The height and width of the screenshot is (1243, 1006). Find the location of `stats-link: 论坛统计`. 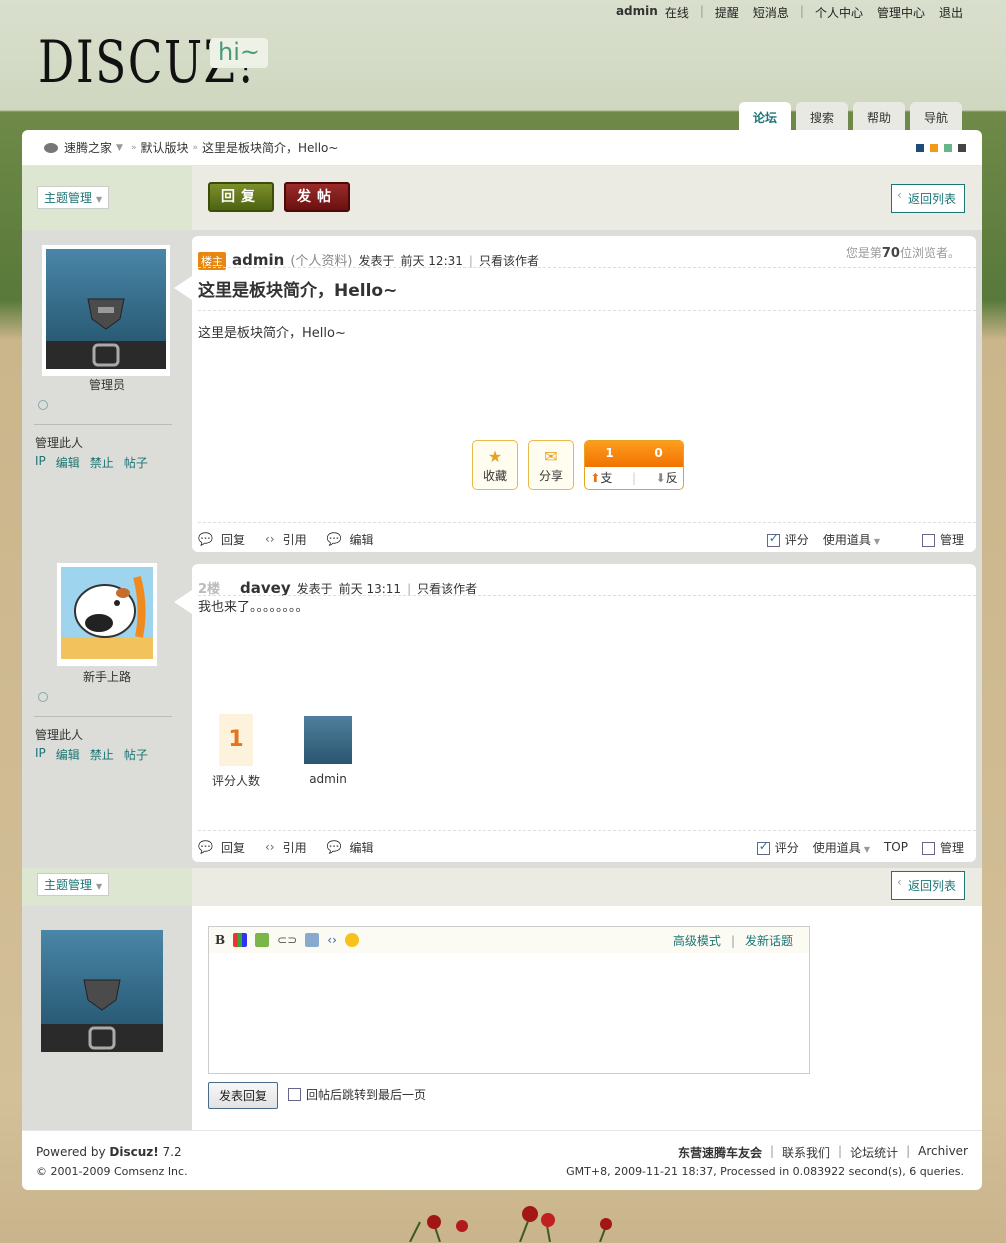

stats-link: 论坛统计 is located at coordinates (874, 1152).